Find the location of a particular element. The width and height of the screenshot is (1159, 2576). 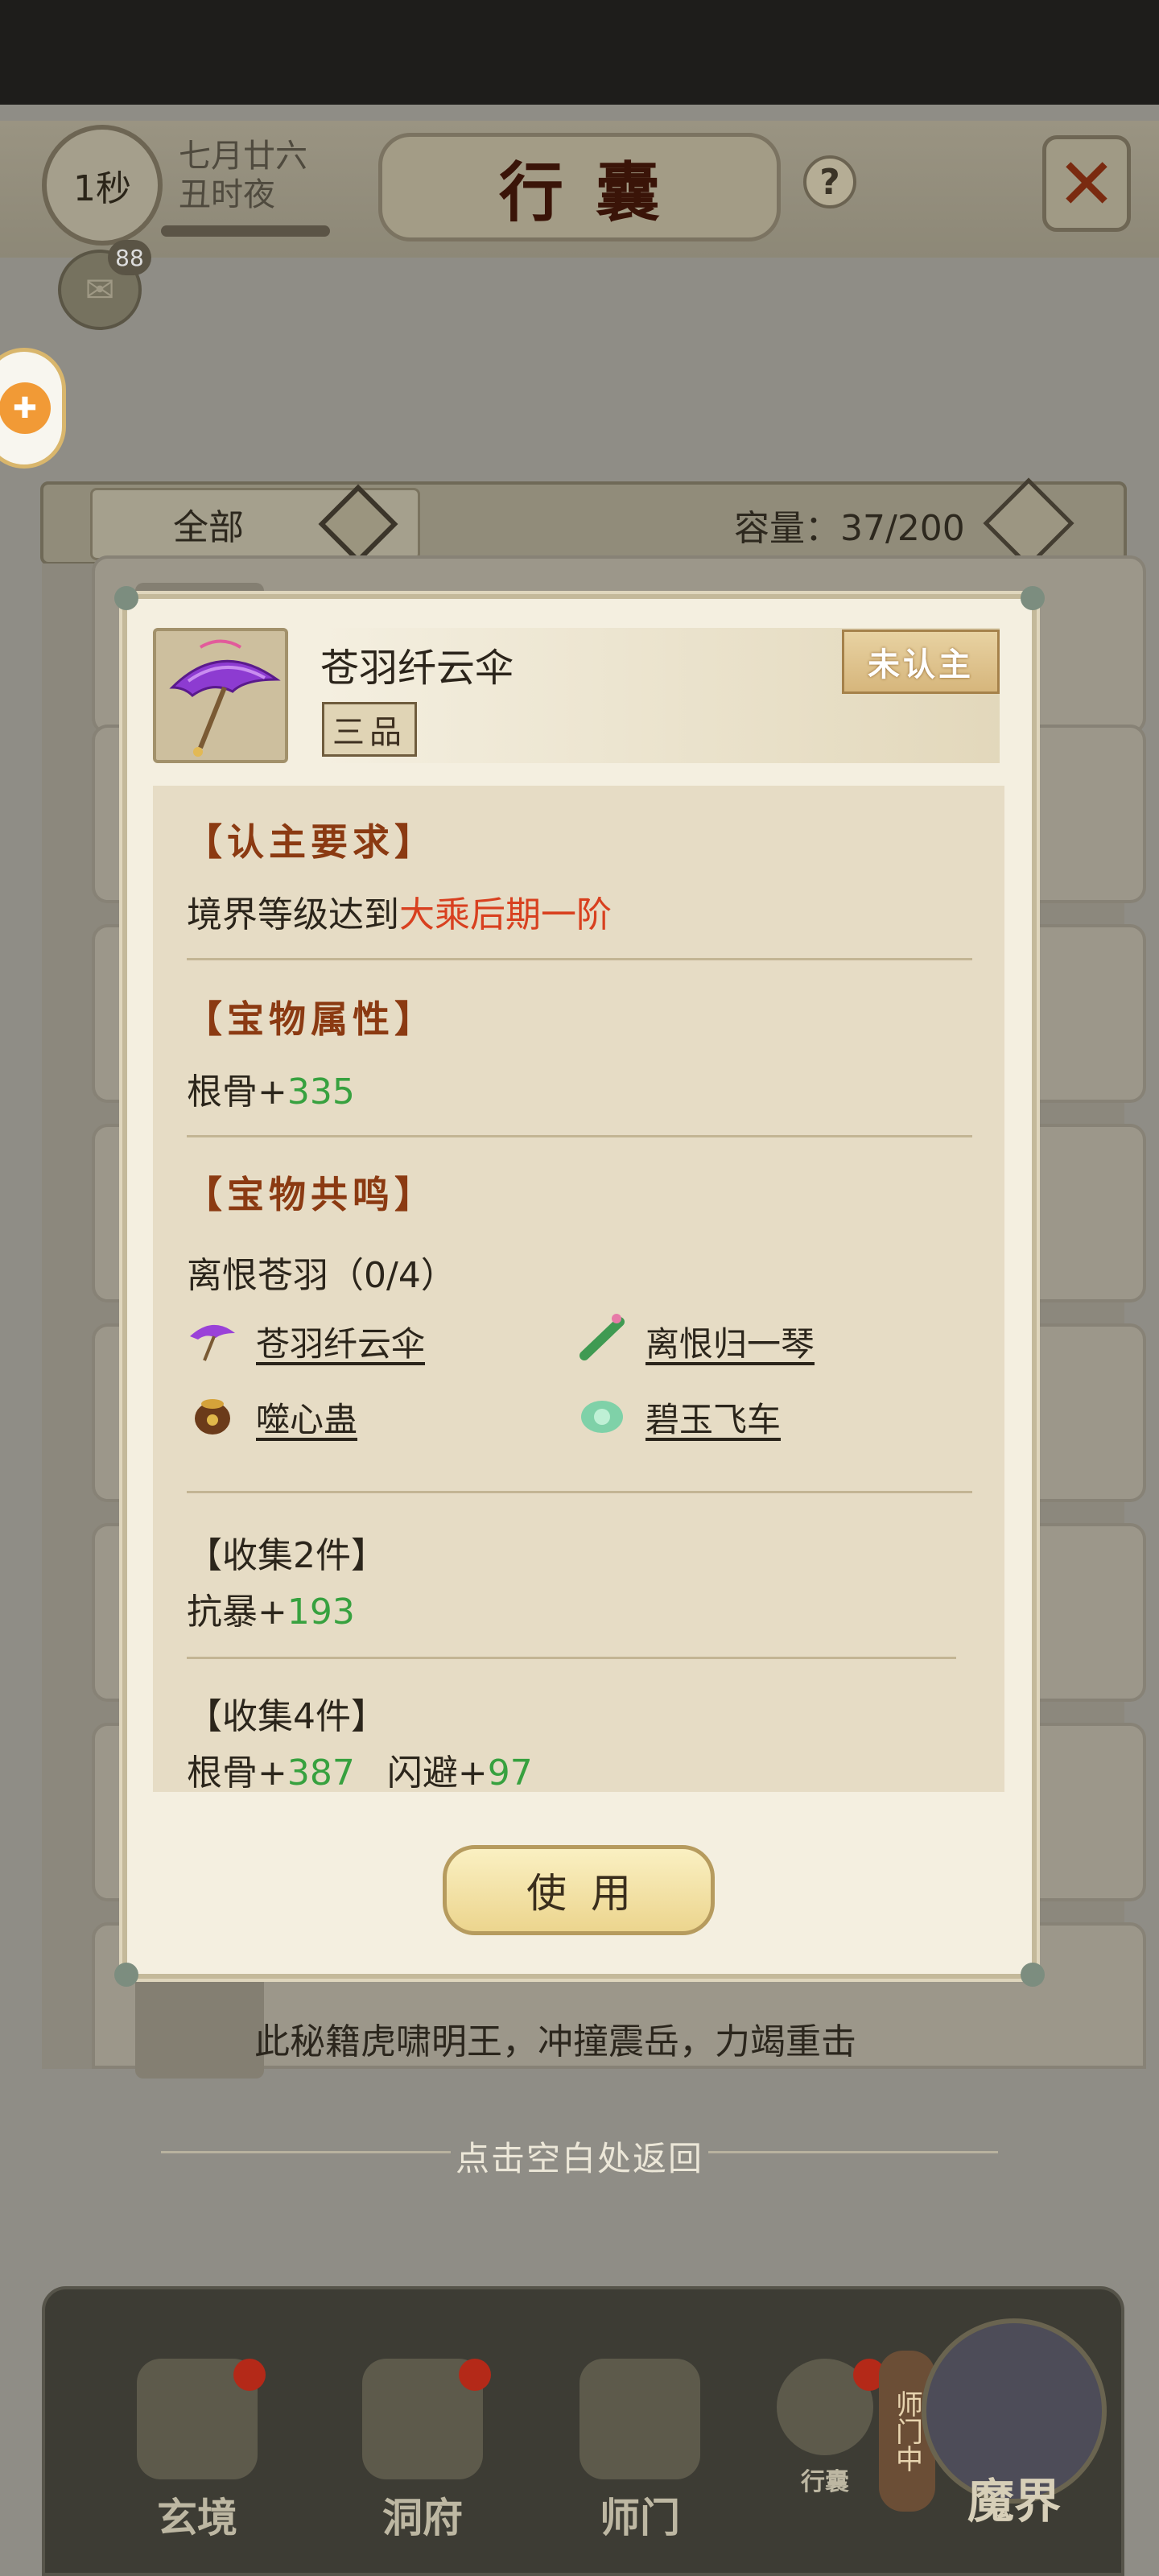

bonus4-name-2: 闪避+ is located at coordinates (437, 1773).